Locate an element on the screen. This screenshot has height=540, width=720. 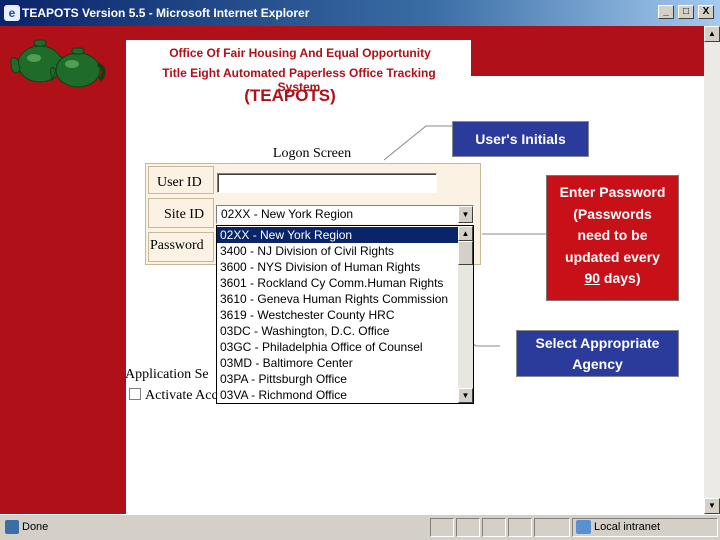
status-text: Done is located at coordinates (35, 527).